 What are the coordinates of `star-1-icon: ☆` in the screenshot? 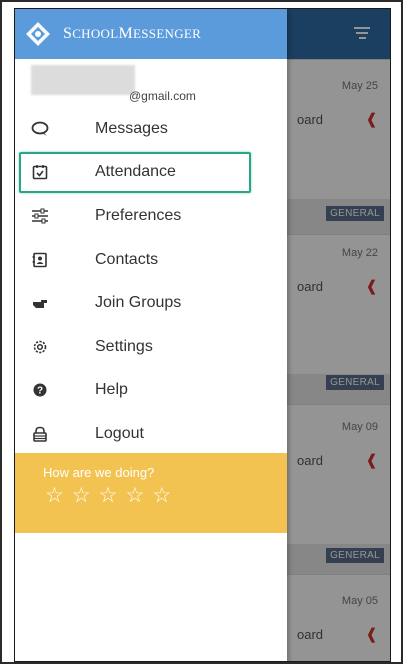 It's located at (54, 495).